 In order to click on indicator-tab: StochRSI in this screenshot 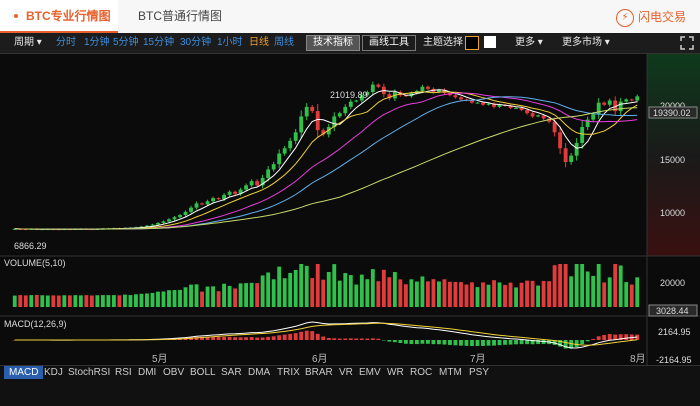, I will do `click(89, 372)`.